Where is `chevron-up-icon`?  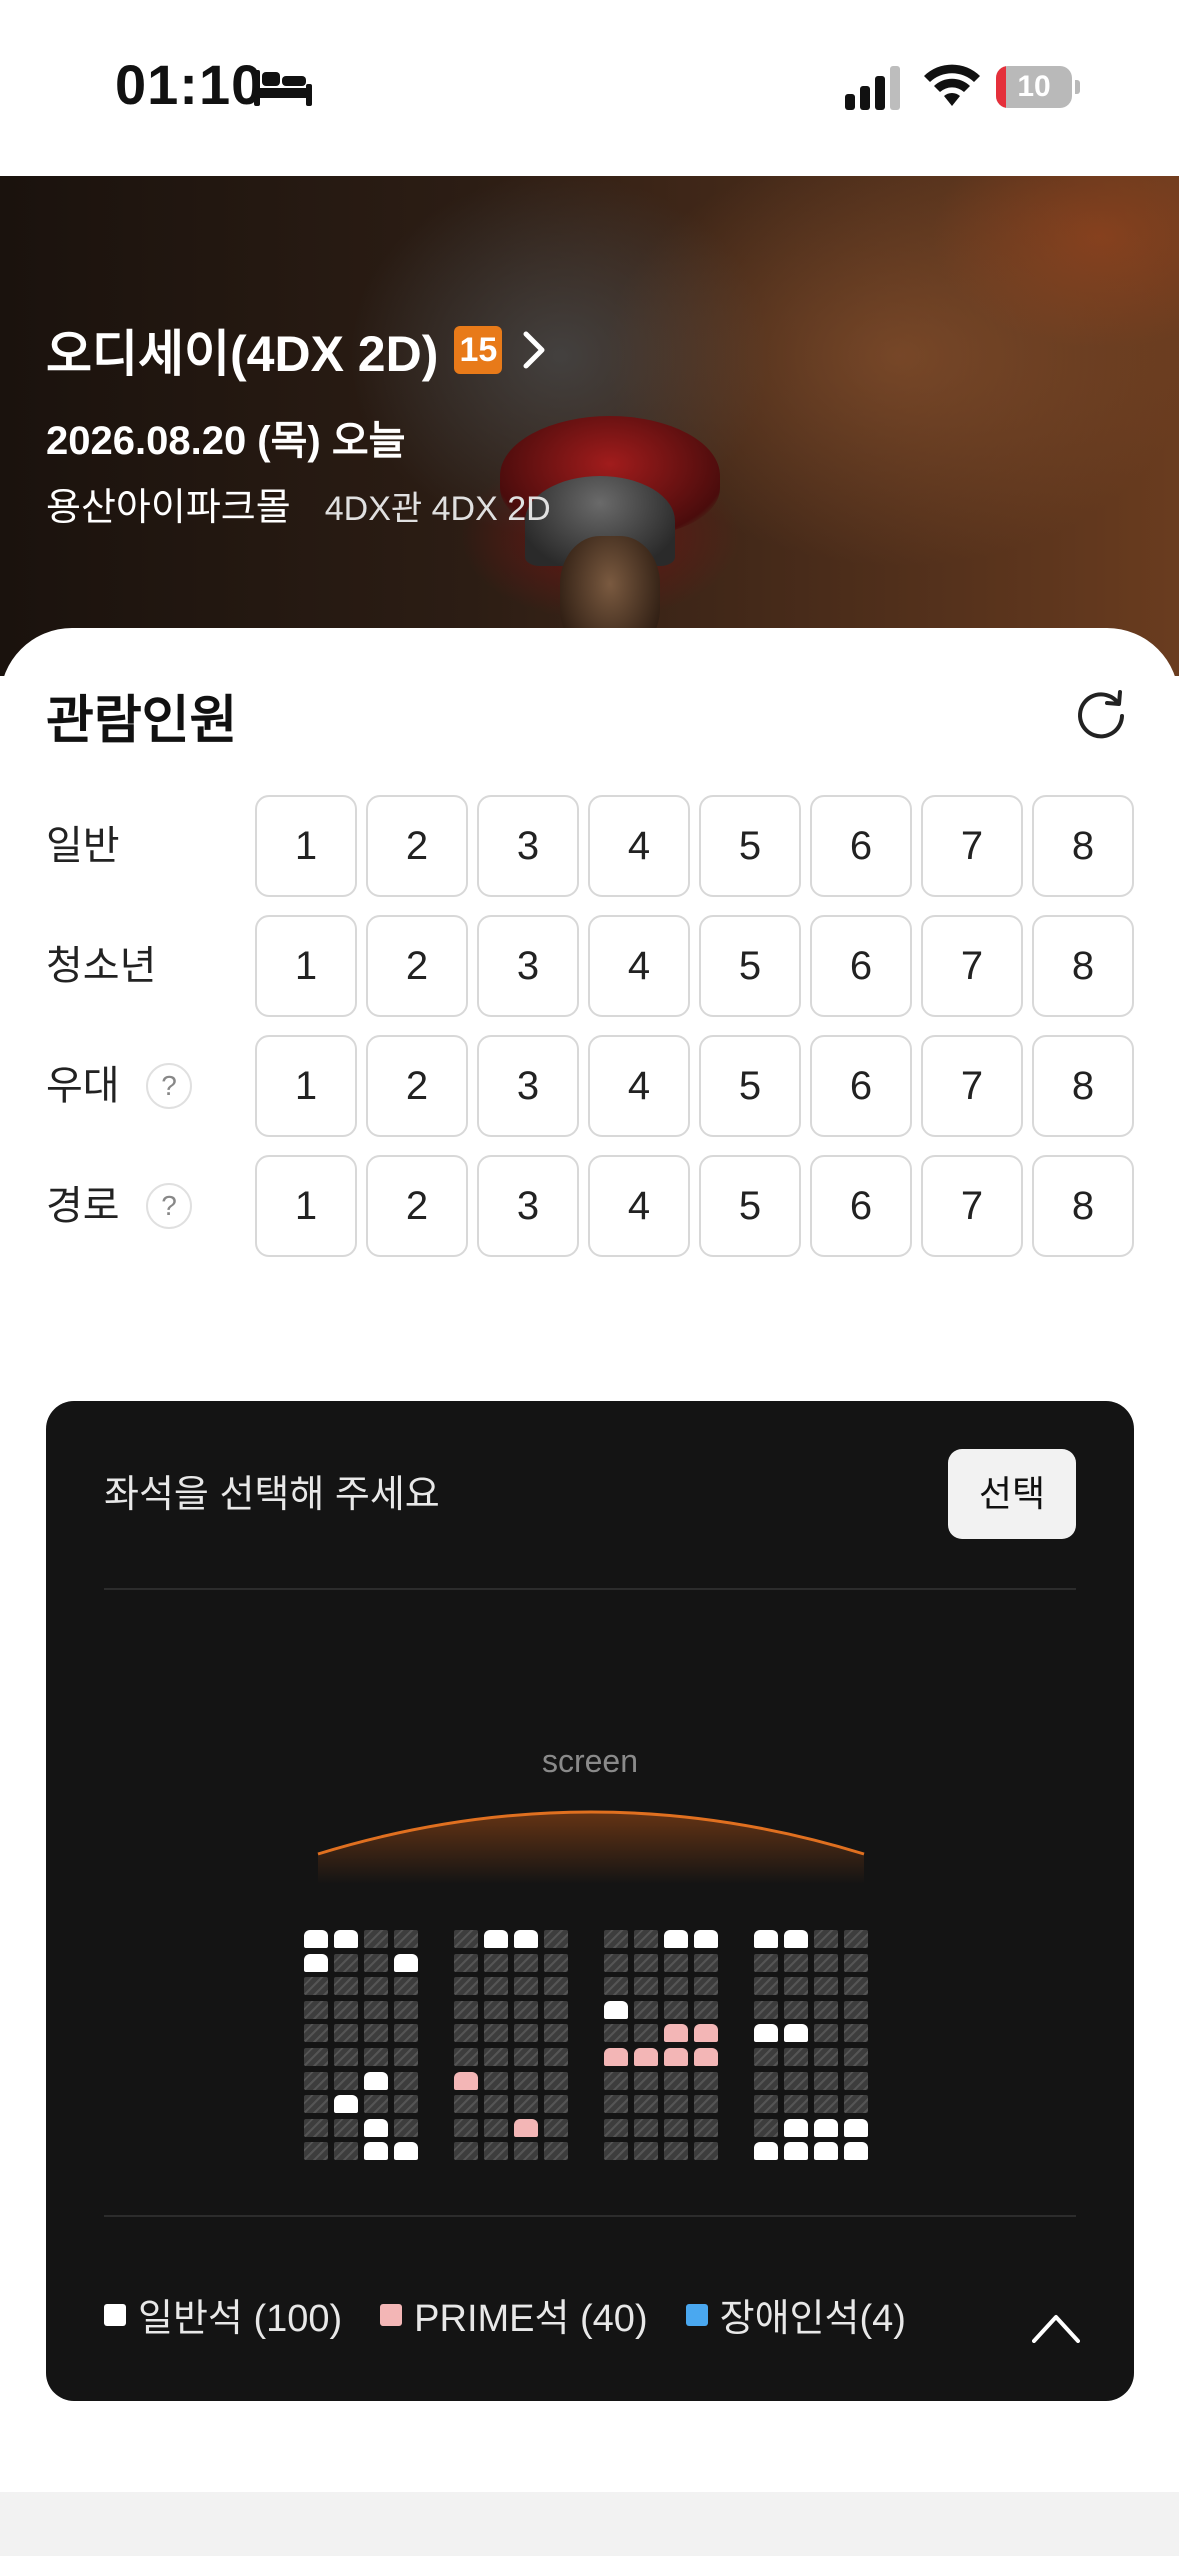 chevron-up-icon is located at coordinates (1056, 2328).